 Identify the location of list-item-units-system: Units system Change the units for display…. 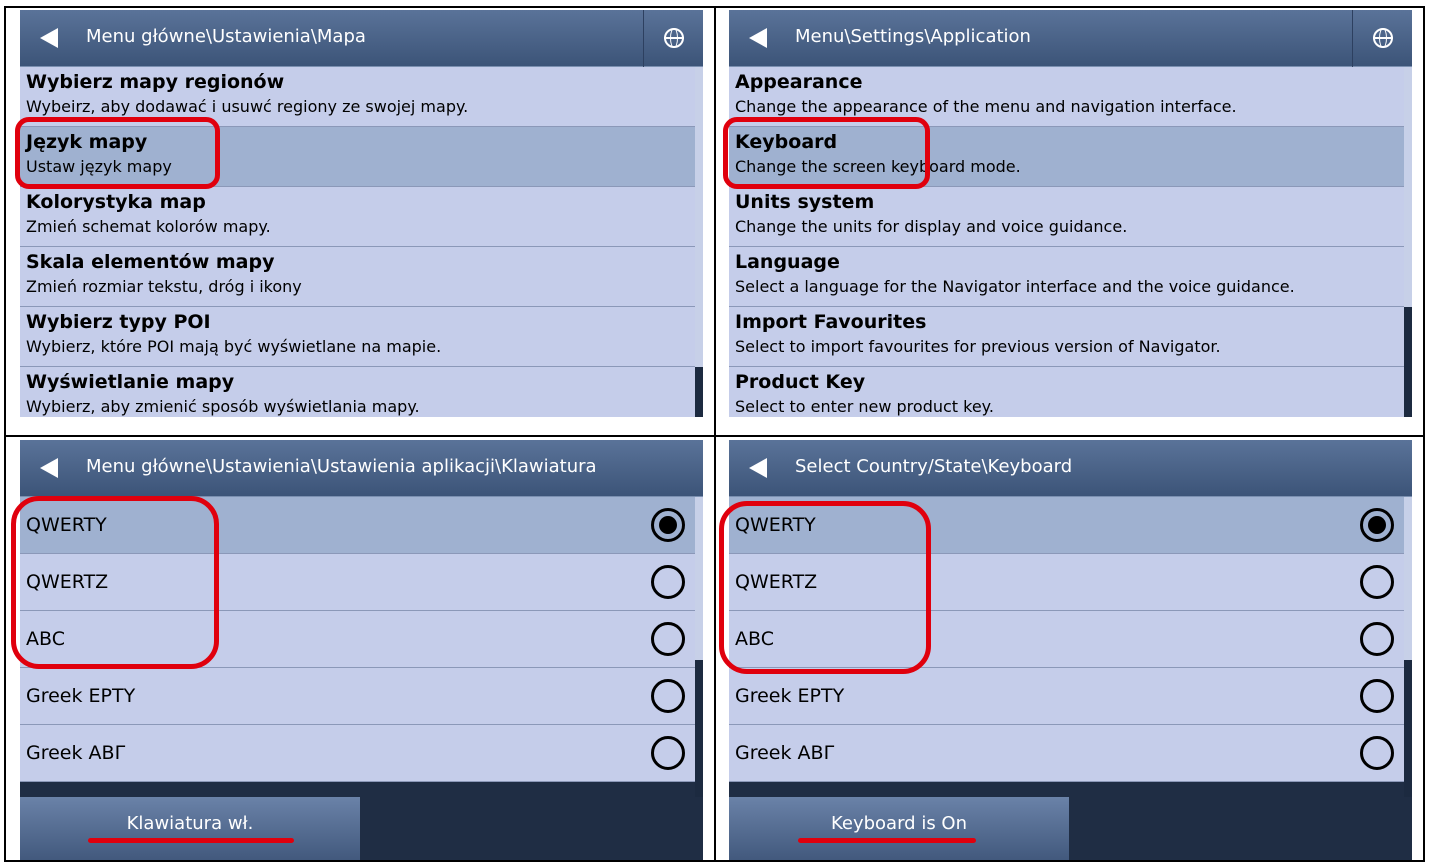
(1066, 217).